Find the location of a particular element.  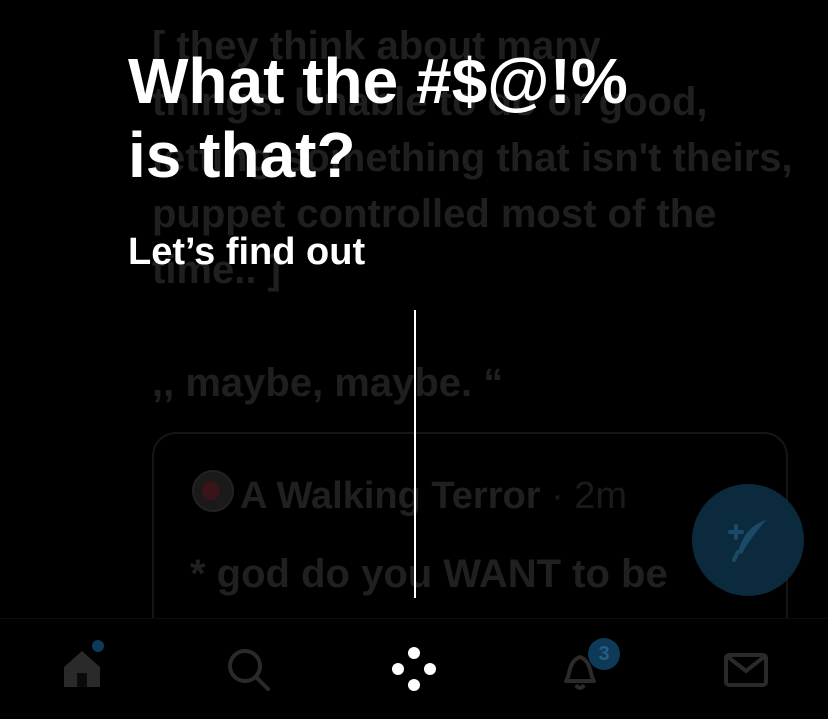

tab-search is located at coordinates (248, 669).